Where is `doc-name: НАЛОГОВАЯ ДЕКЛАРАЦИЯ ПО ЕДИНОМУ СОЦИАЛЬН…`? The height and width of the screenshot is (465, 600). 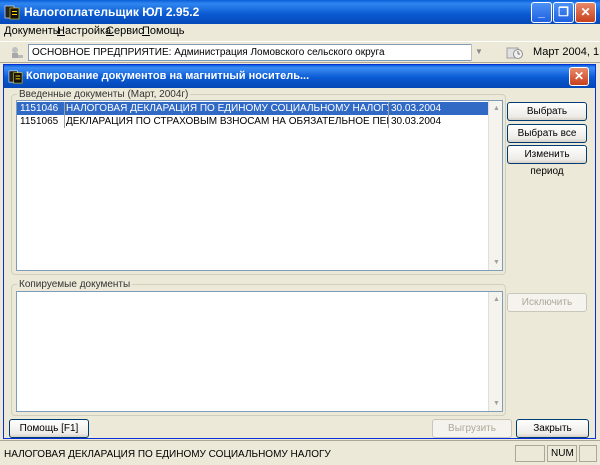
doc-name: НАЛОГОВАЯ ДЕКЛАРАЦИЯ ПО ЕДИНОМУ СОЦИАЛЬН… is located at coordinates (226, 108).